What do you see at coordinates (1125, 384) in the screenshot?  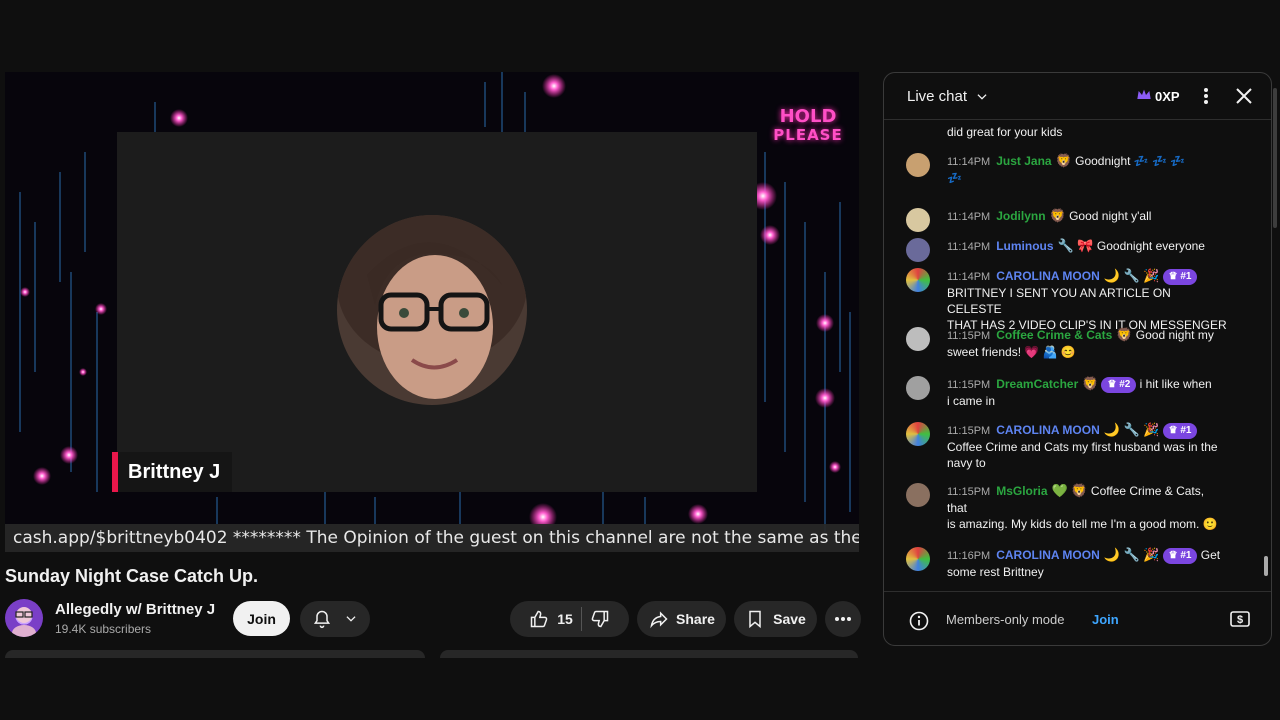 I see `member-rank: #2` at bounding box center [1125, 384].